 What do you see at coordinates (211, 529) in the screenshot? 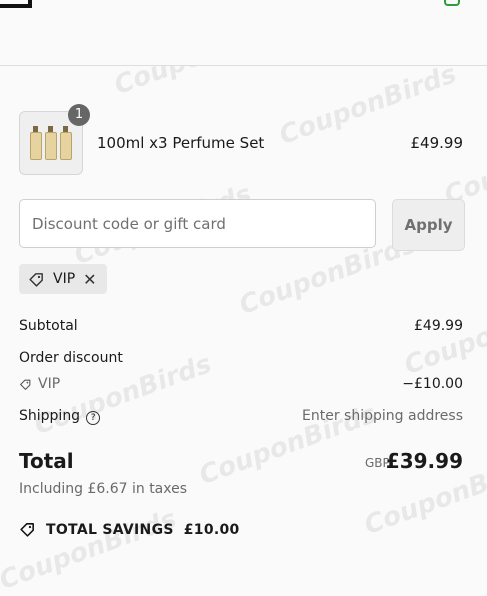
I see `savings-value: £10.00` at bounding box center [211, 529].